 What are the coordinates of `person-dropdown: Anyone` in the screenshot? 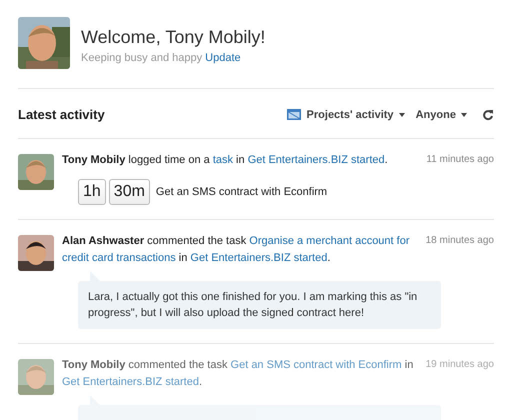 It's located at (444, 114).